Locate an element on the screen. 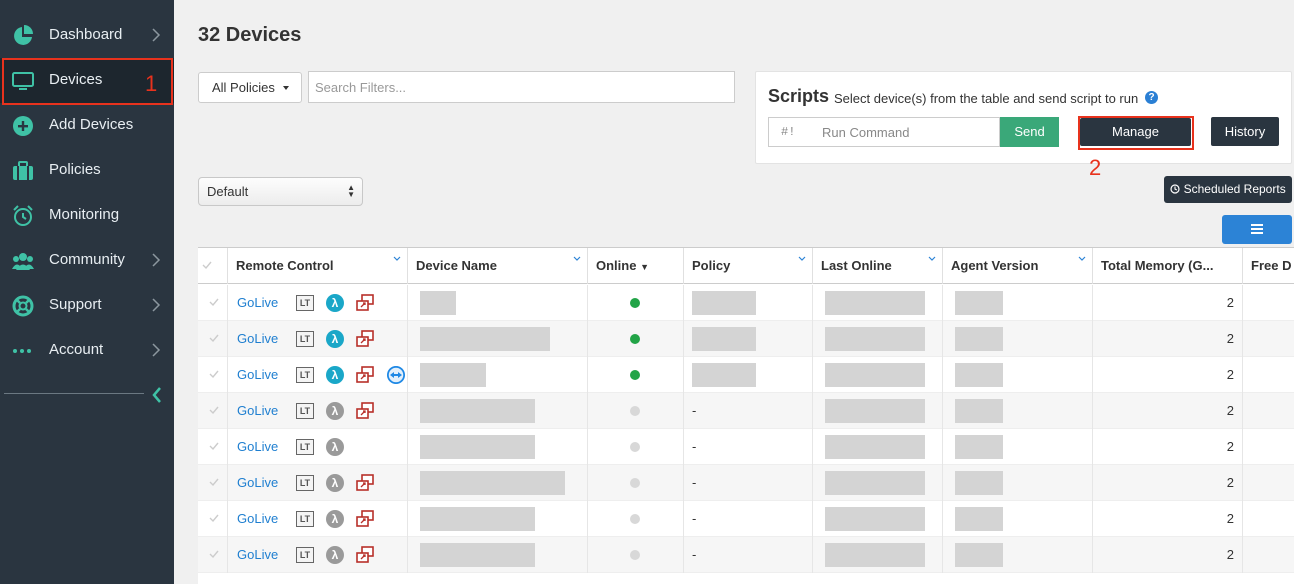 The image size is (1294, 584). online-cell is located at coordinates (636, 375).